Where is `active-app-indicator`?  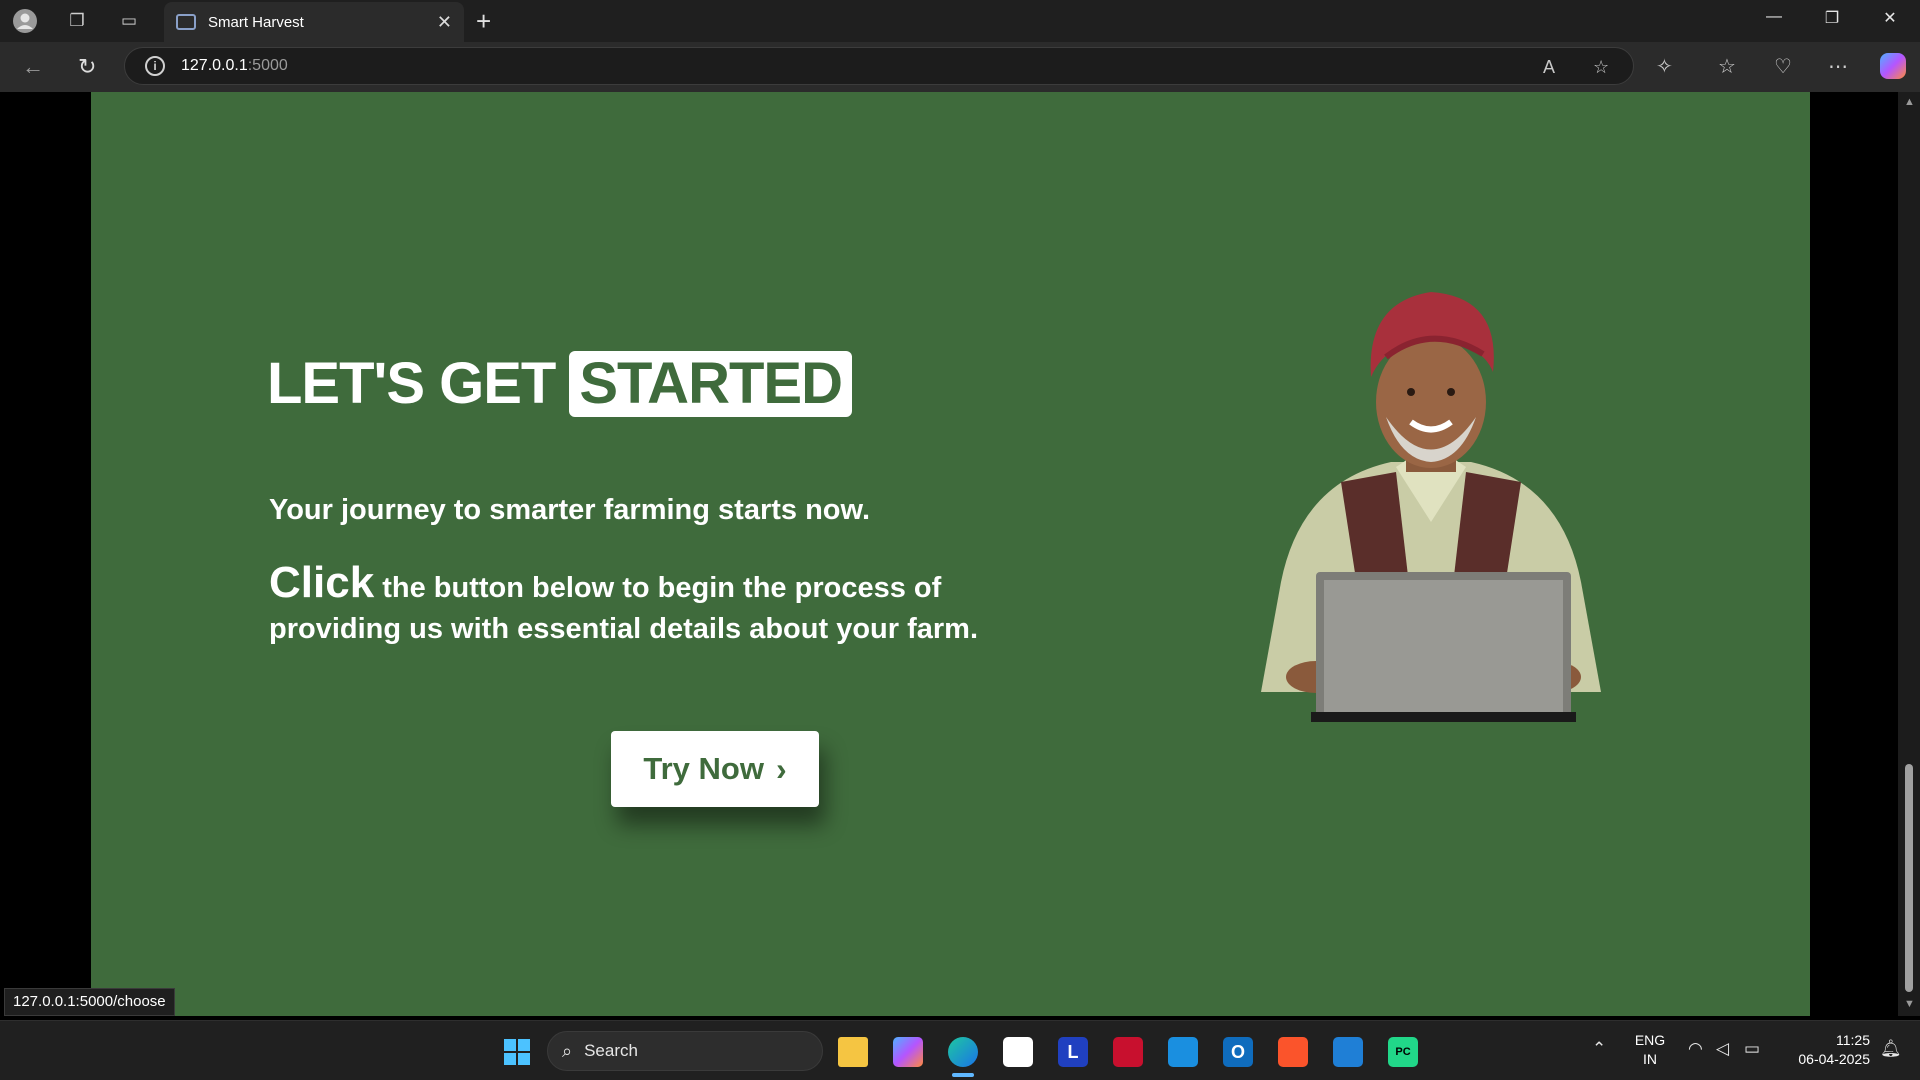
active-app-indicator is located at coordinates (963, 1075).